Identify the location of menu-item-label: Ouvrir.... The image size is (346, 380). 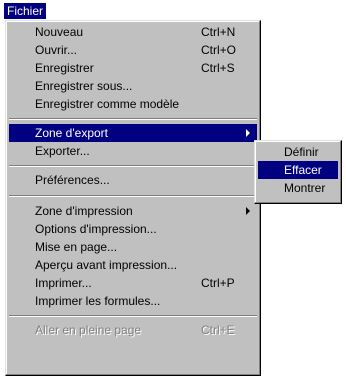
(56, 50).